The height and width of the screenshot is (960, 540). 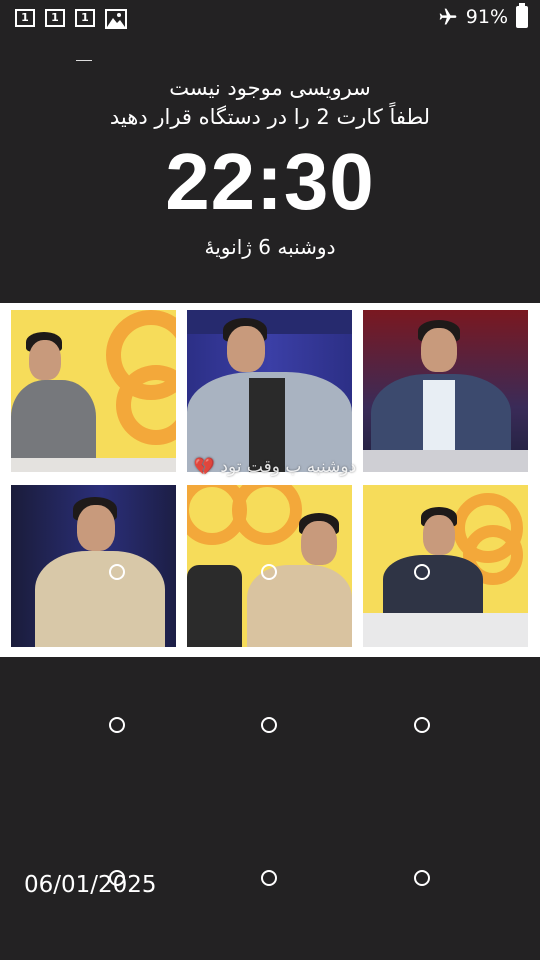 What do you see at coordinates (270, 88) in the screenshot?
I see `service-status: سرویسی موجود نیست` at bounding box center [270, 88].